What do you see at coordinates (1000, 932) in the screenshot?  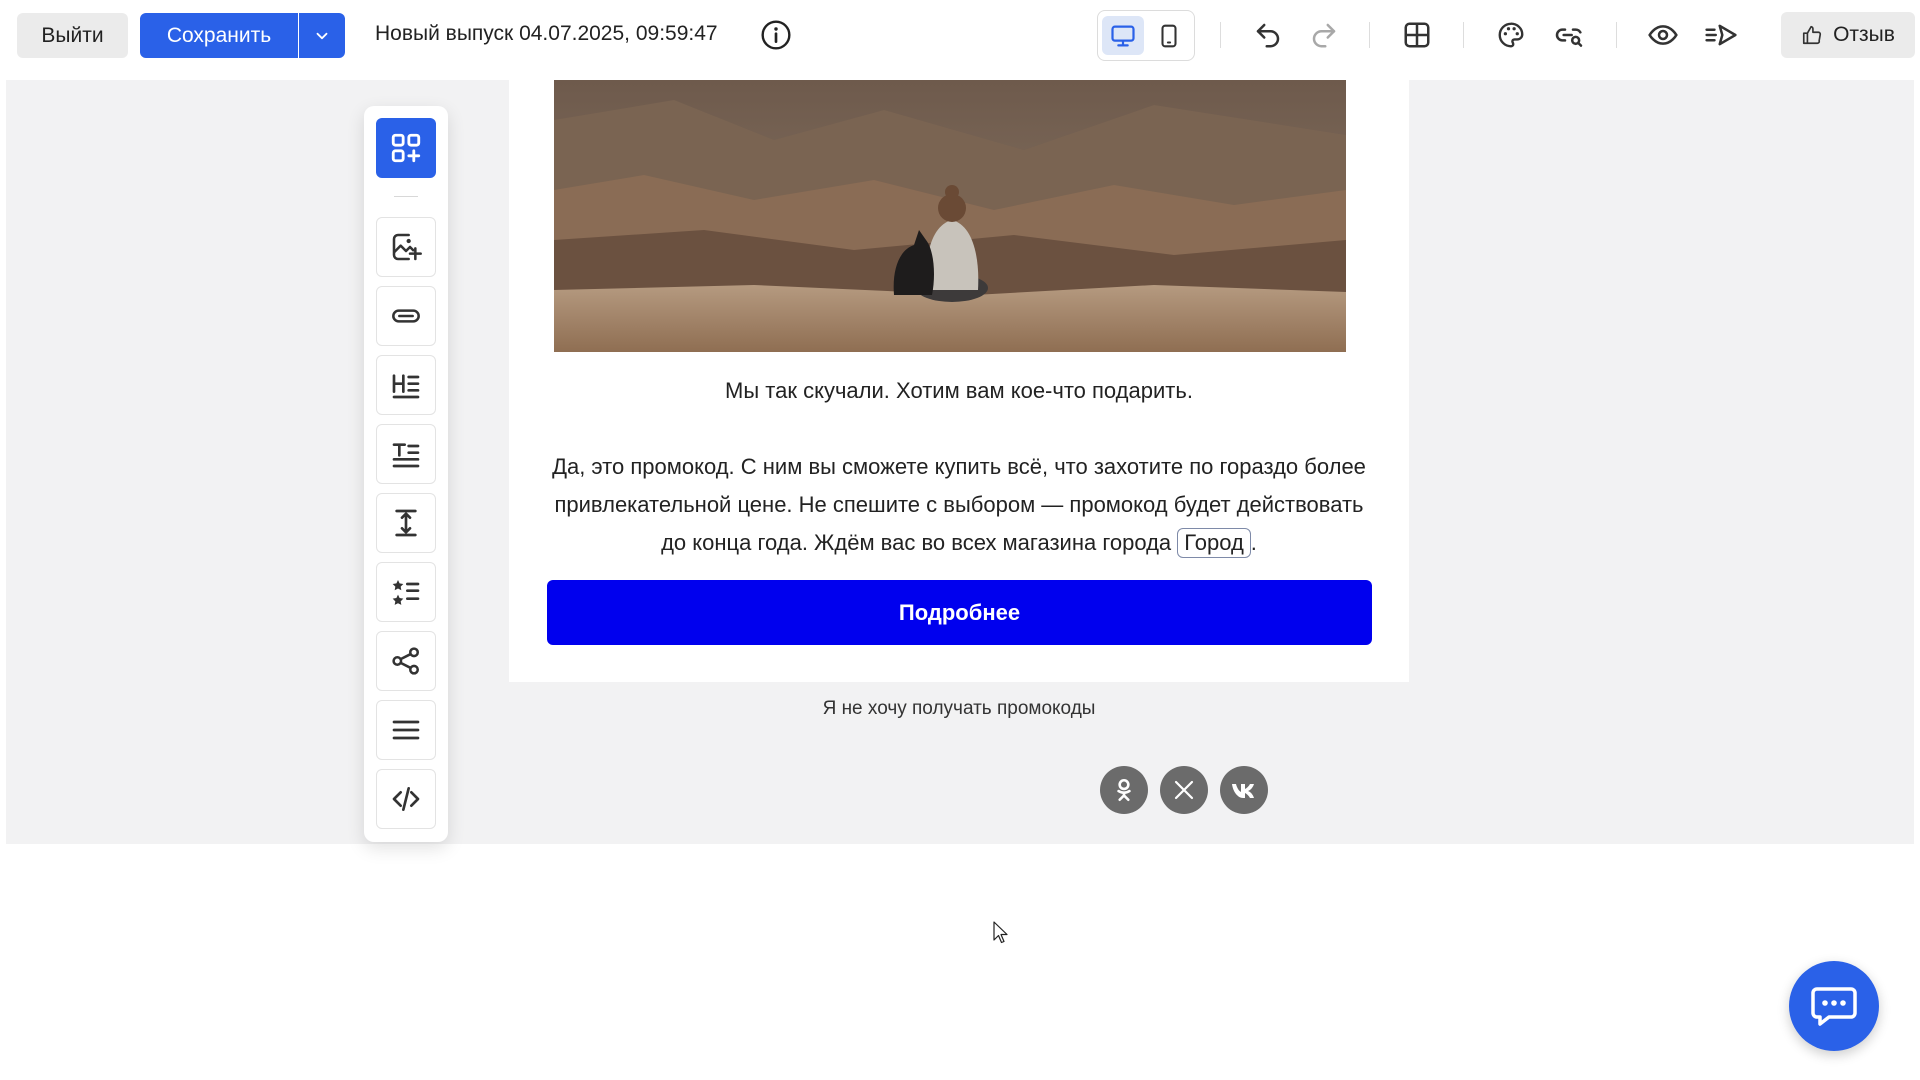 I see `mouse-cursor-icon` at bounding box center [1000, 932].